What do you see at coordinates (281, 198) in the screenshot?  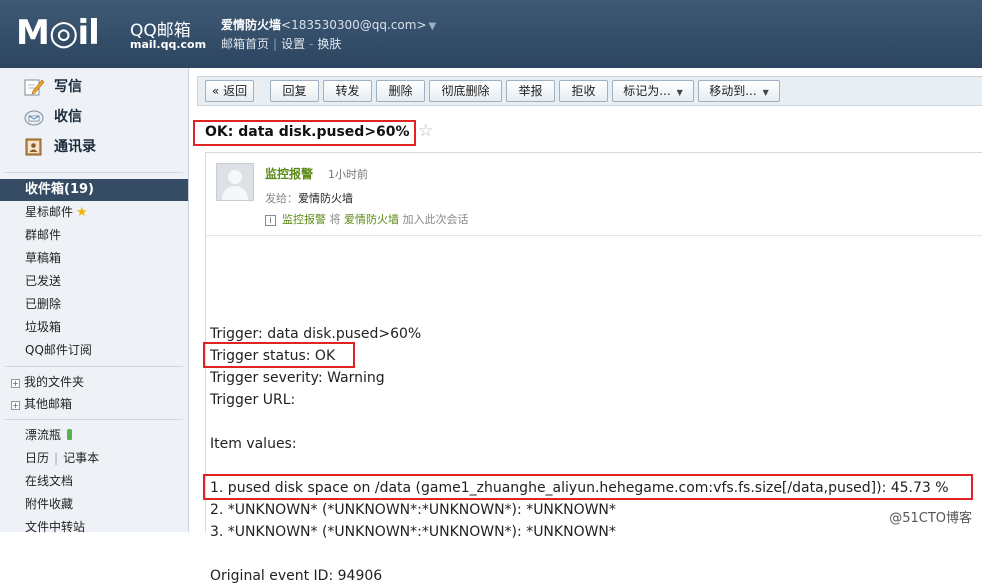 I see `recipient-label: 发给：` at bounding box center [281, 198].